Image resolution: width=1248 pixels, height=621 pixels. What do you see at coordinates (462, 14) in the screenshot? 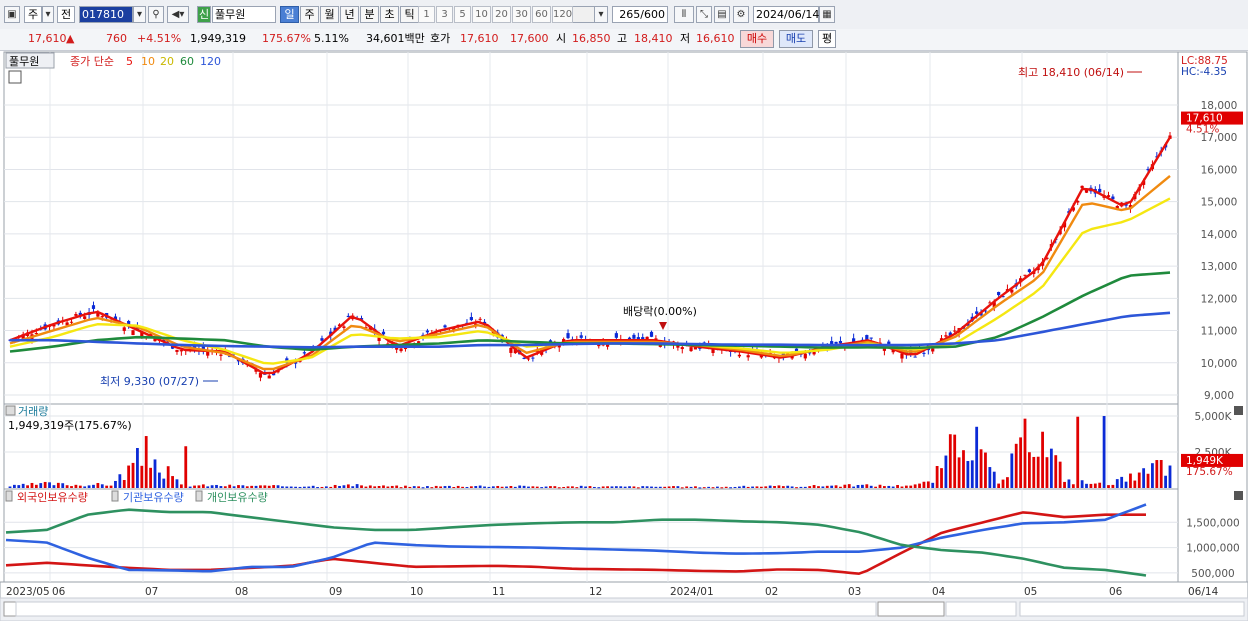
I see `interval-button-5: 5` at bounding box center [462, 14].